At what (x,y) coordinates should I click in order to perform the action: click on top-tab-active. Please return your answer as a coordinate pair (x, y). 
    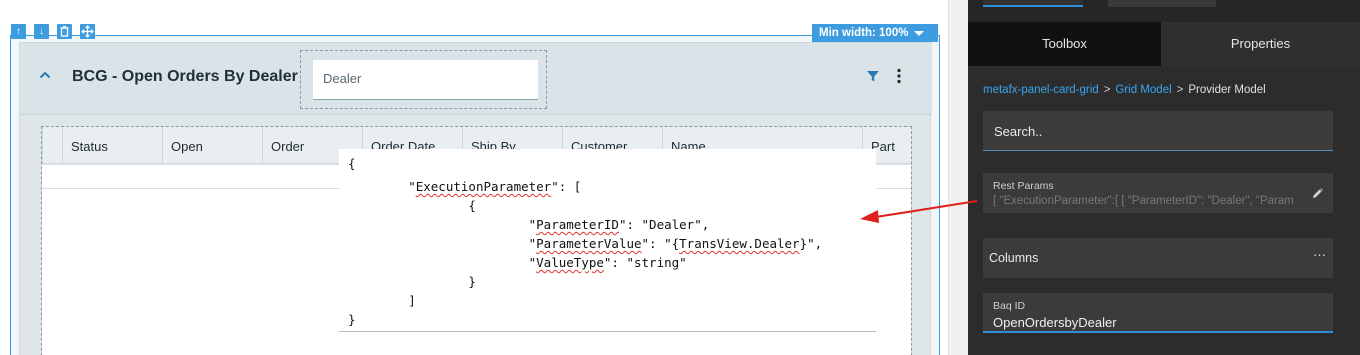
    Looking at the image, I should click on (1033, 3).